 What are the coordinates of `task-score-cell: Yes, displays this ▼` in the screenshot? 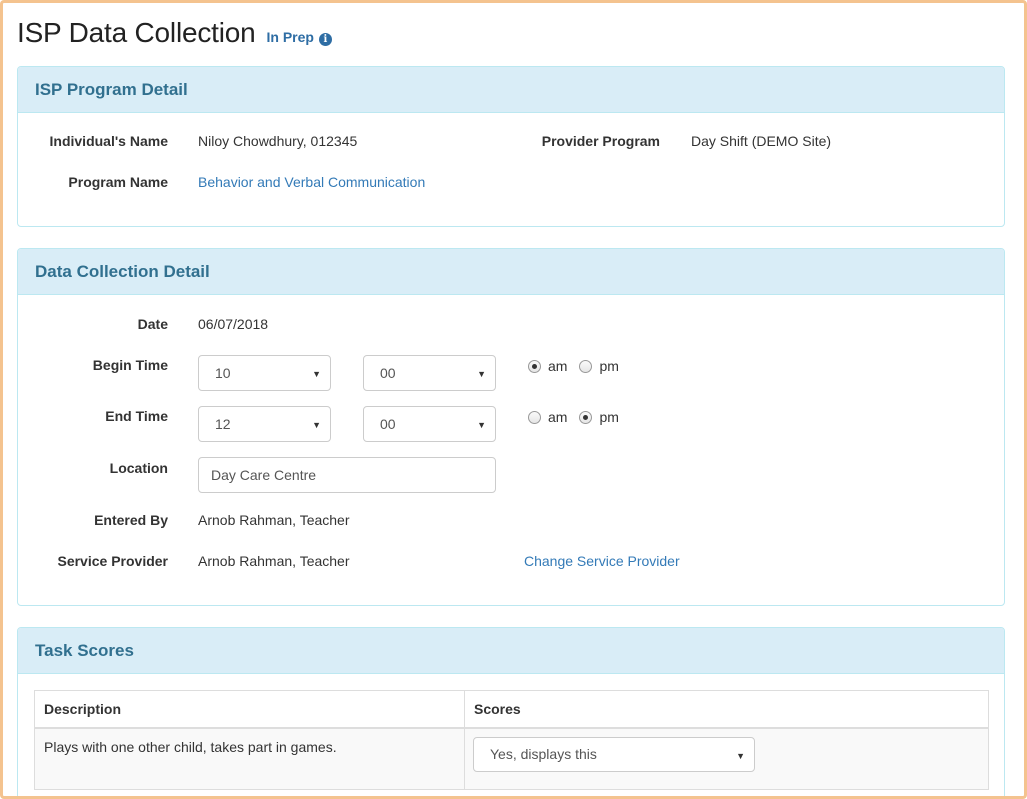 It's located at (726, 758).